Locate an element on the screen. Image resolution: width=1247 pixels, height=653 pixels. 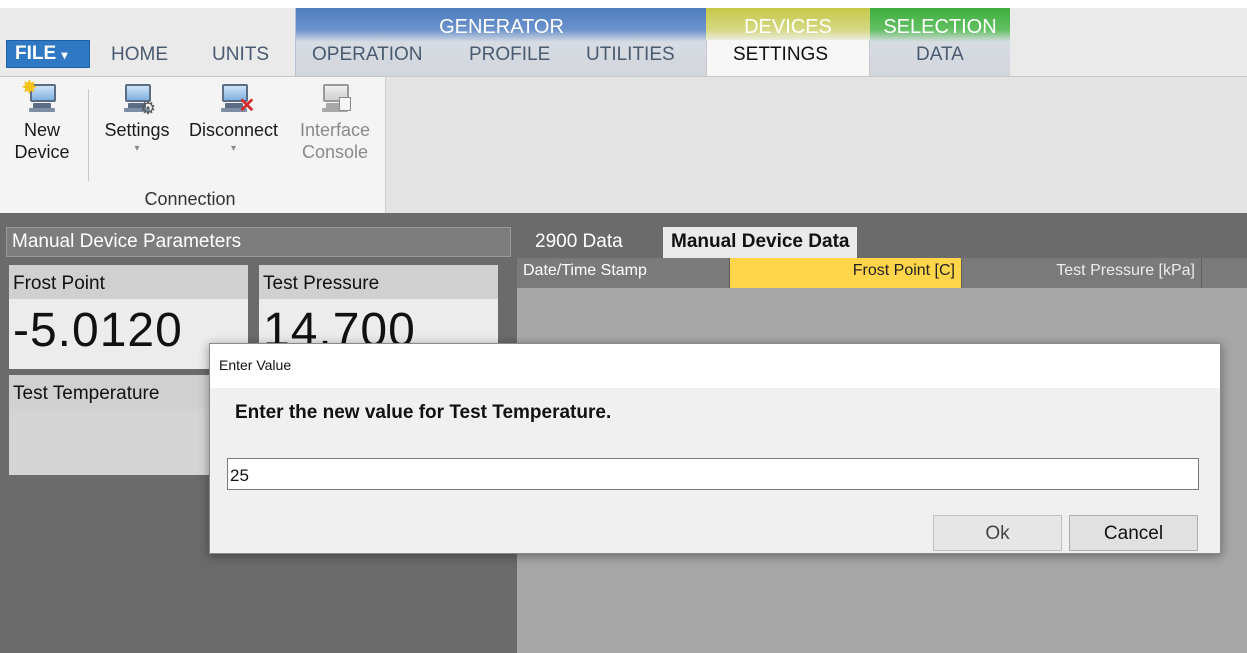
tab-operation: OPERATION is located at coordinates (367, 55).